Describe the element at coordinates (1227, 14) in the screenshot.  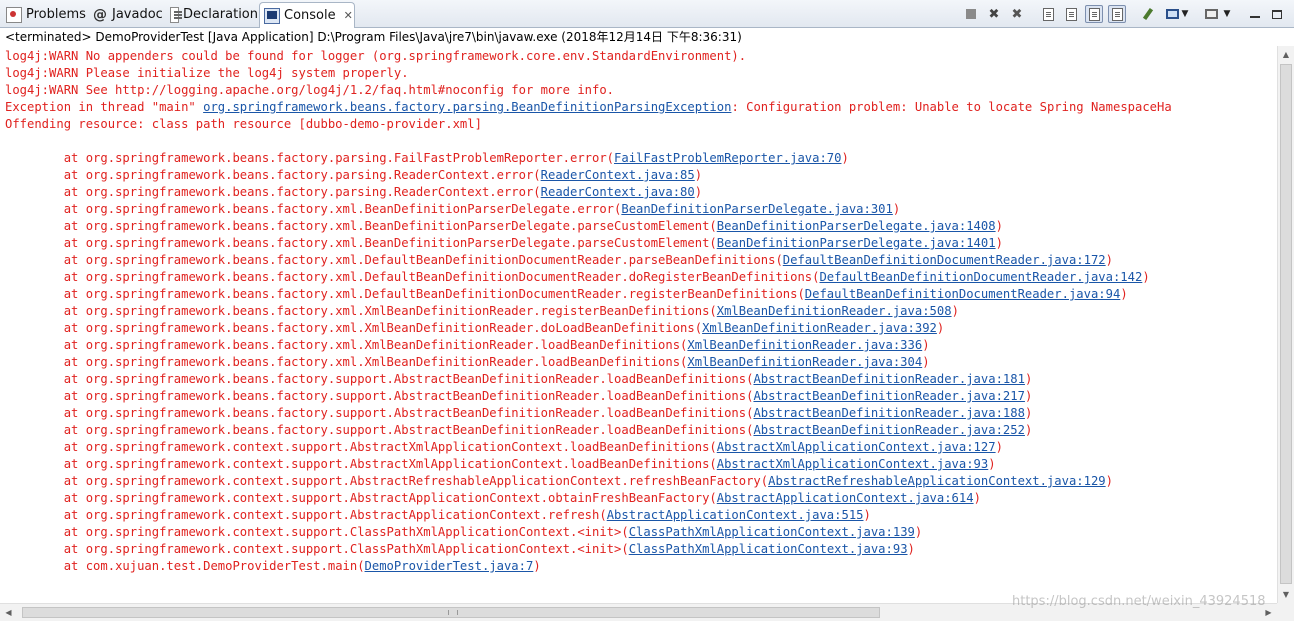
I see `open-console-dropdown-icon: ▼` at that location.